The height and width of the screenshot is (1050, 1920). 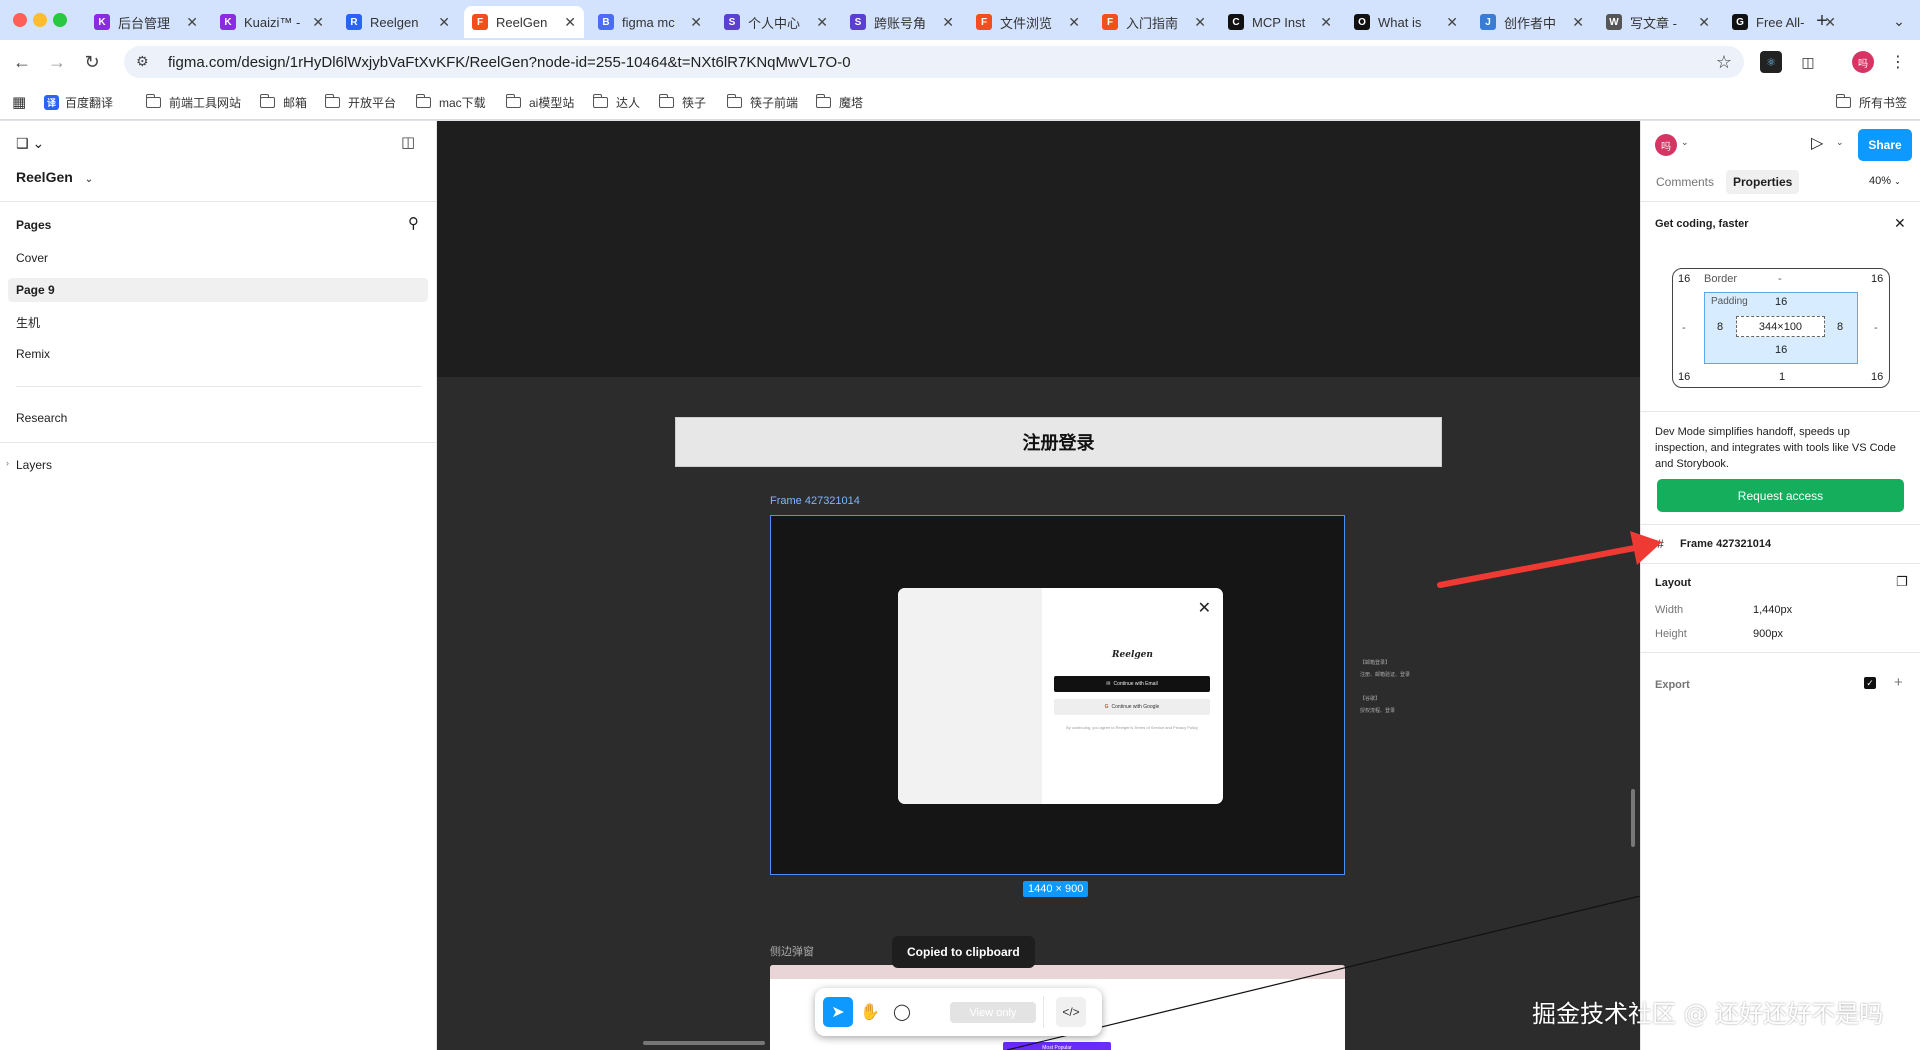 What do you see at coordinates (1902, 582) in the screenshot?
I see `copy-icon: ❐` at bounding box center [1902, 582].